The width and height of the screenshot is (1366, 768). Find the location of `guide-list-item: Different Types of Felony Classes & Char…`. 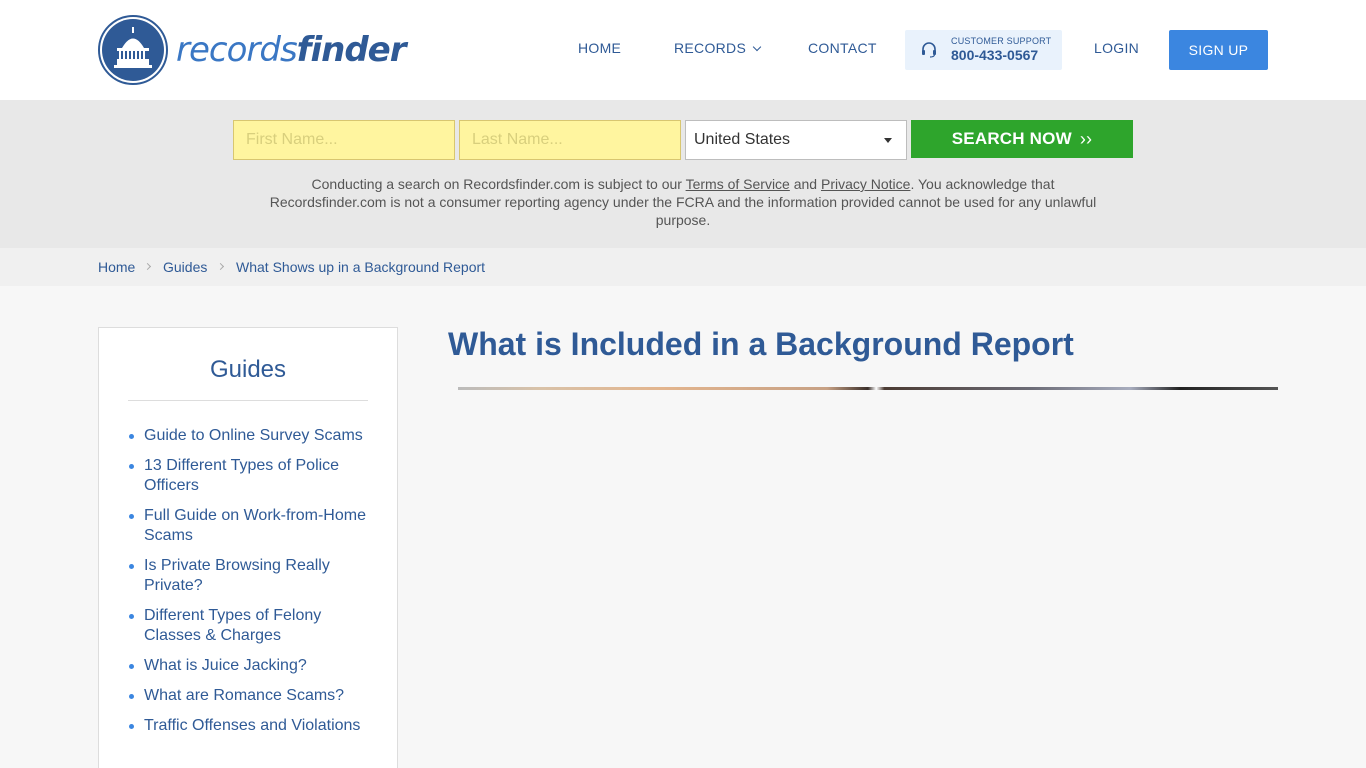

guide-list-item: Different Types of Felony Classes & Char… is located at coordinates (248, 626).